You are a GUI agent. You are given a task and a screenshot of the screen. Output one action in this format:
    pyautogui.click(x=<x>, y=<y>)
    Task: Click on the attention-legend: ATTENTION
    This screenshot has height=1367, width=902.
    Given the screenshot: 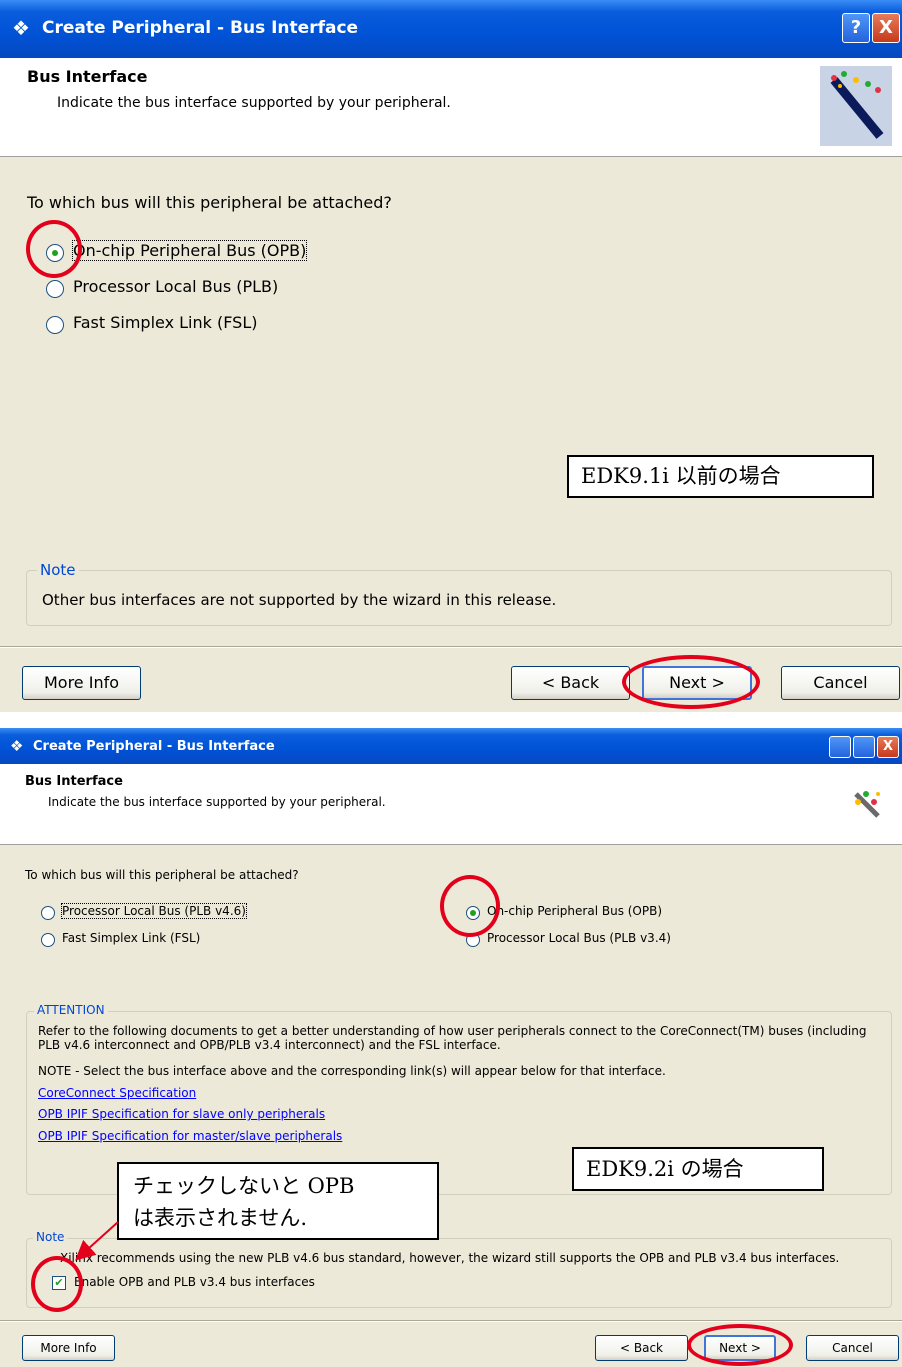 What is the action you would take?
    pyautogui.click(x=71, y=1010)
    